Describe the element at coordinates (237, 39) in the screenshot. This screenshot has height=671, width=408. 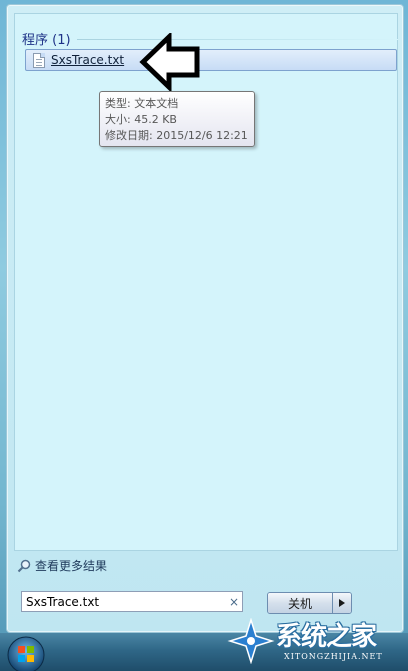
I see `group-divider` at that location.